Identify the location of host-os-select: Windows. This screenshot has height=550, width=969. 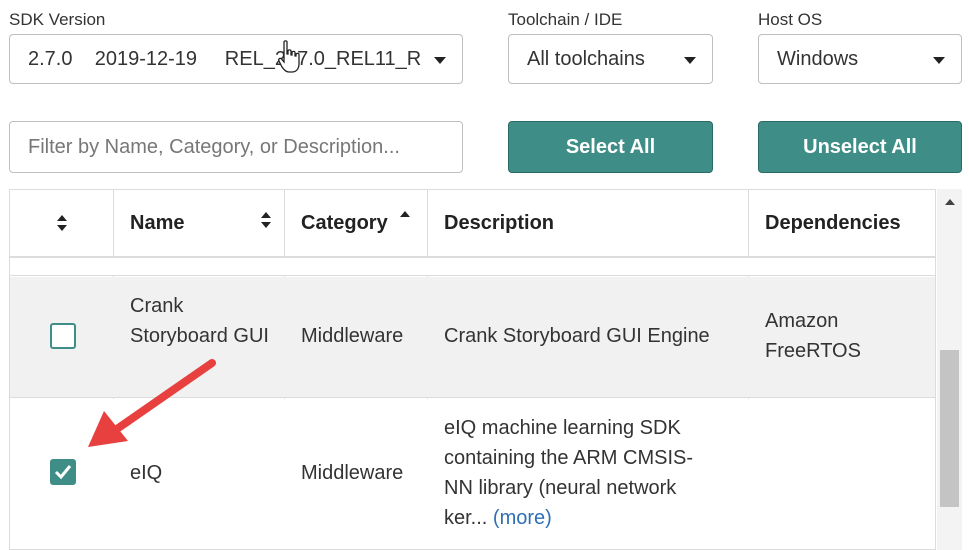
(860, 59).